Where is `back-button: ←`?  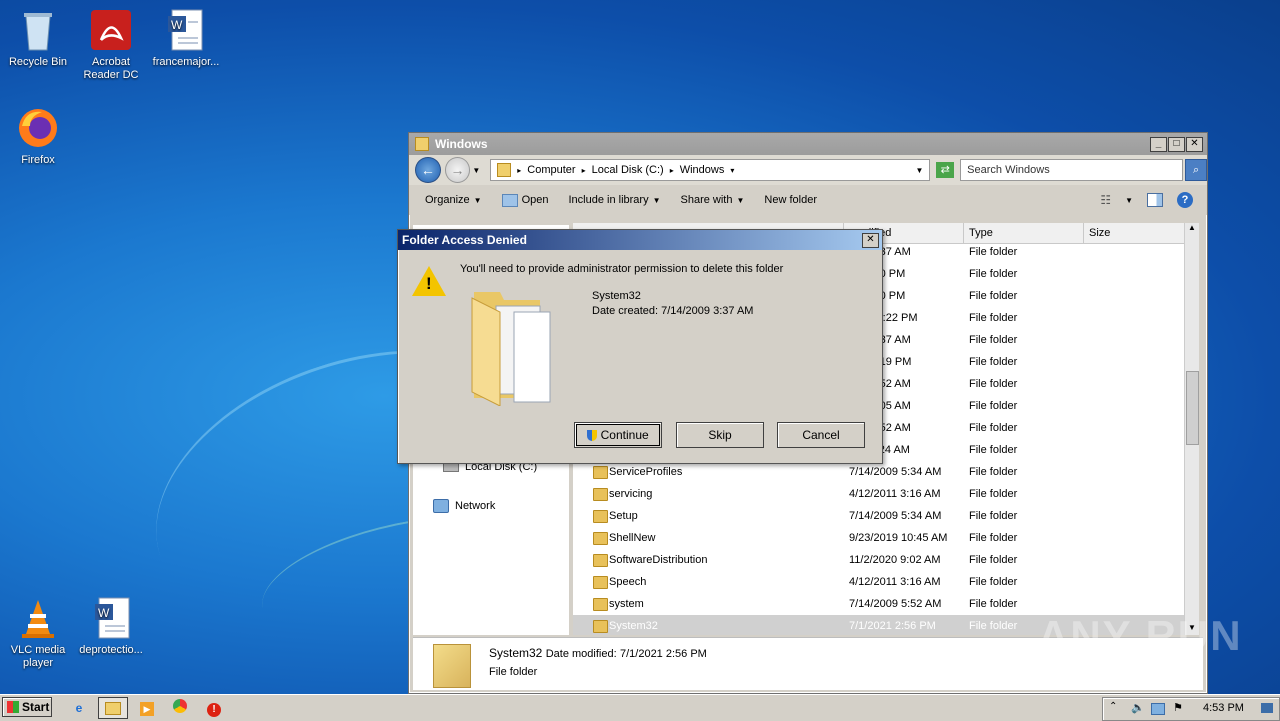
back-button: ← is located at coordinates (428, 170).